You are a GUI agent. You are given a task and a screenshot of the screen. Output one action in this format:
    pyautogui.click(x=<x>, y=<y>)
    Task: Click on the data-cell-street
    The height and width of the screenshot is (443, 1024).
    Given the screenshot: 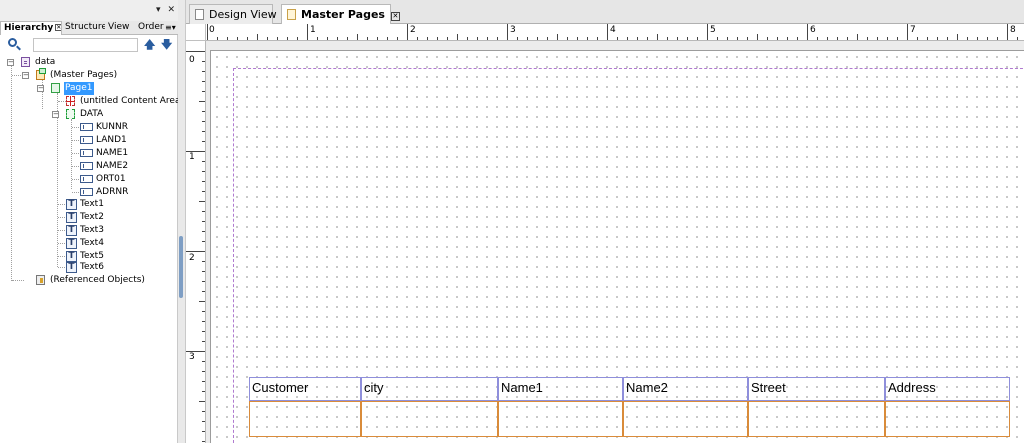 What is the action you would take?
    pyautogui.click(x=816, y=419)
    